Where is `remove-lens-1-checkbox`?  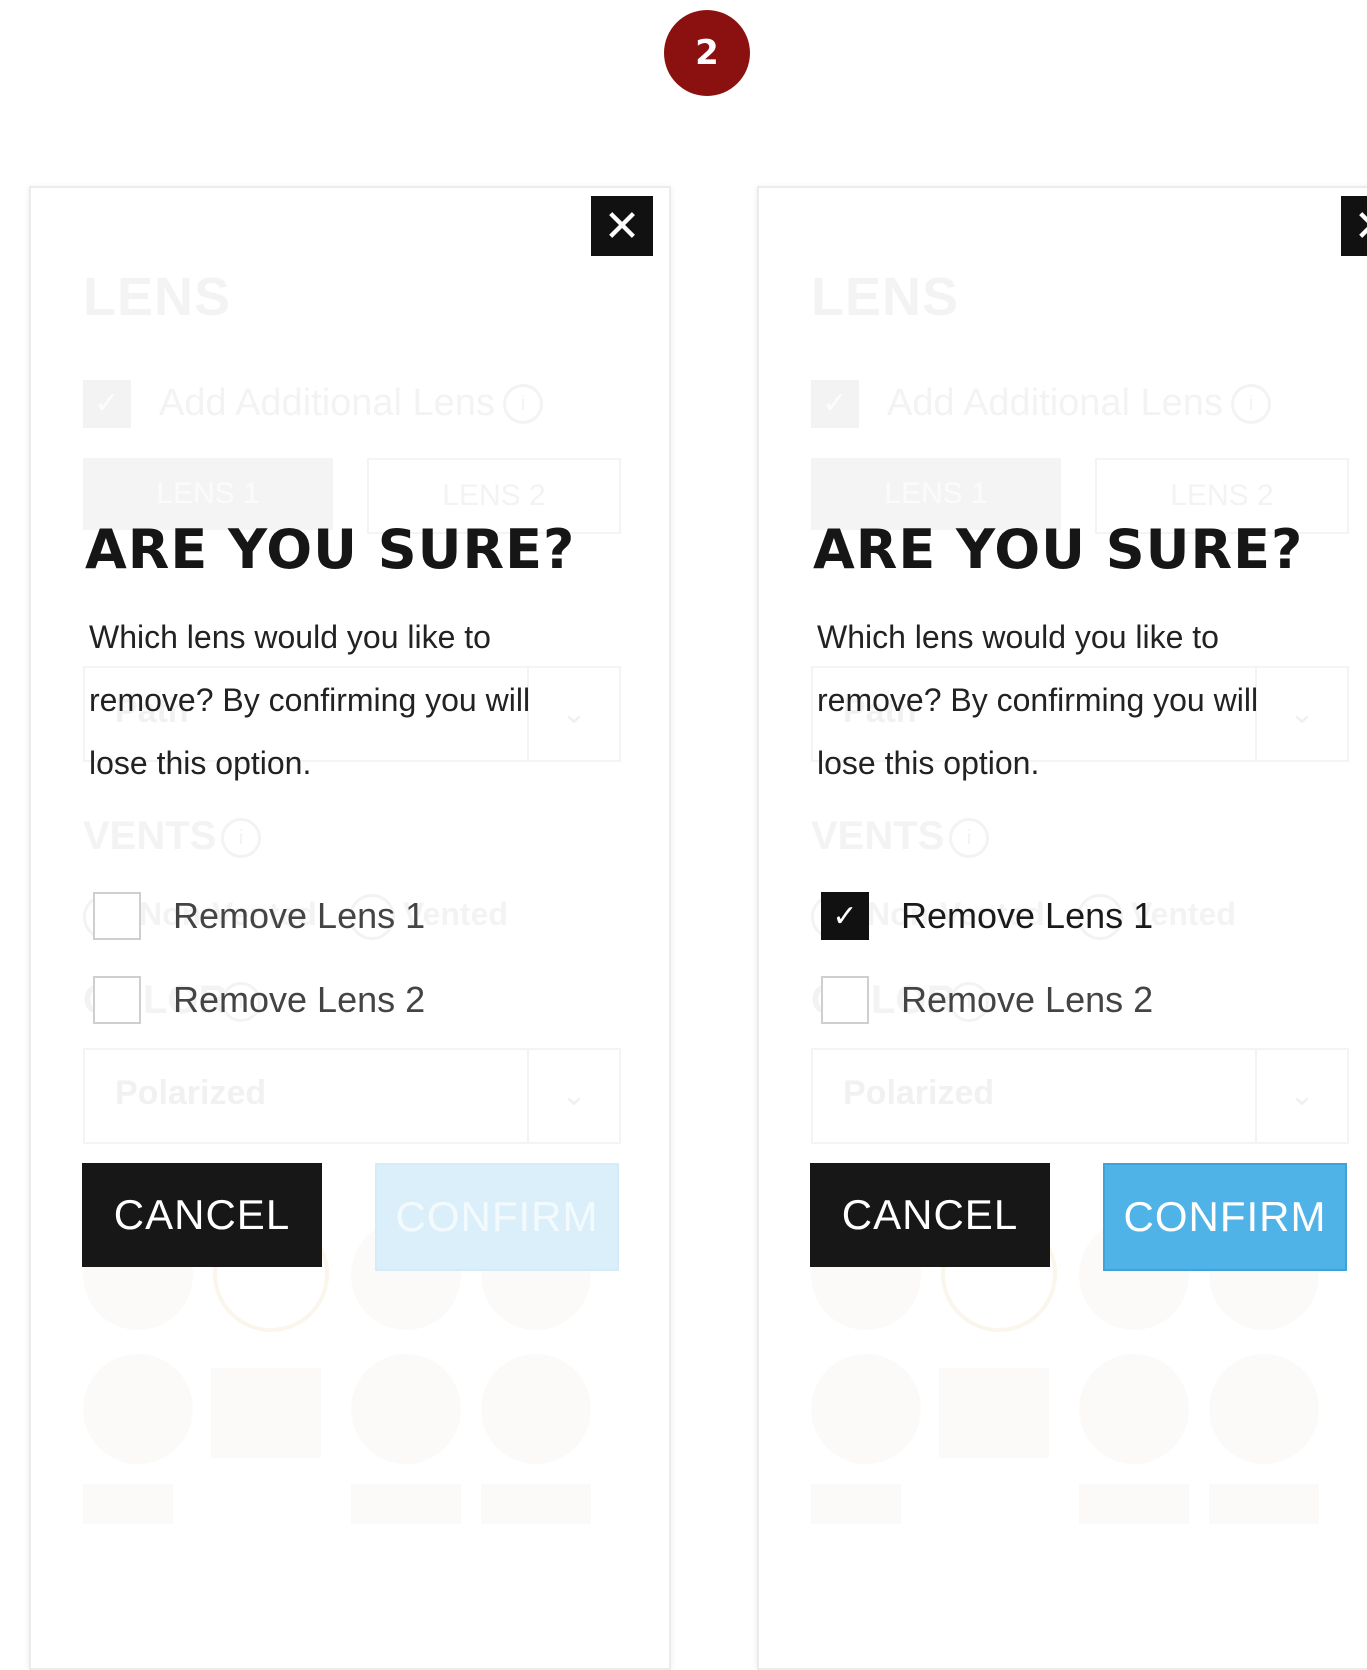
remove-lens-1-checkbox is located at coordinates (117, 916).